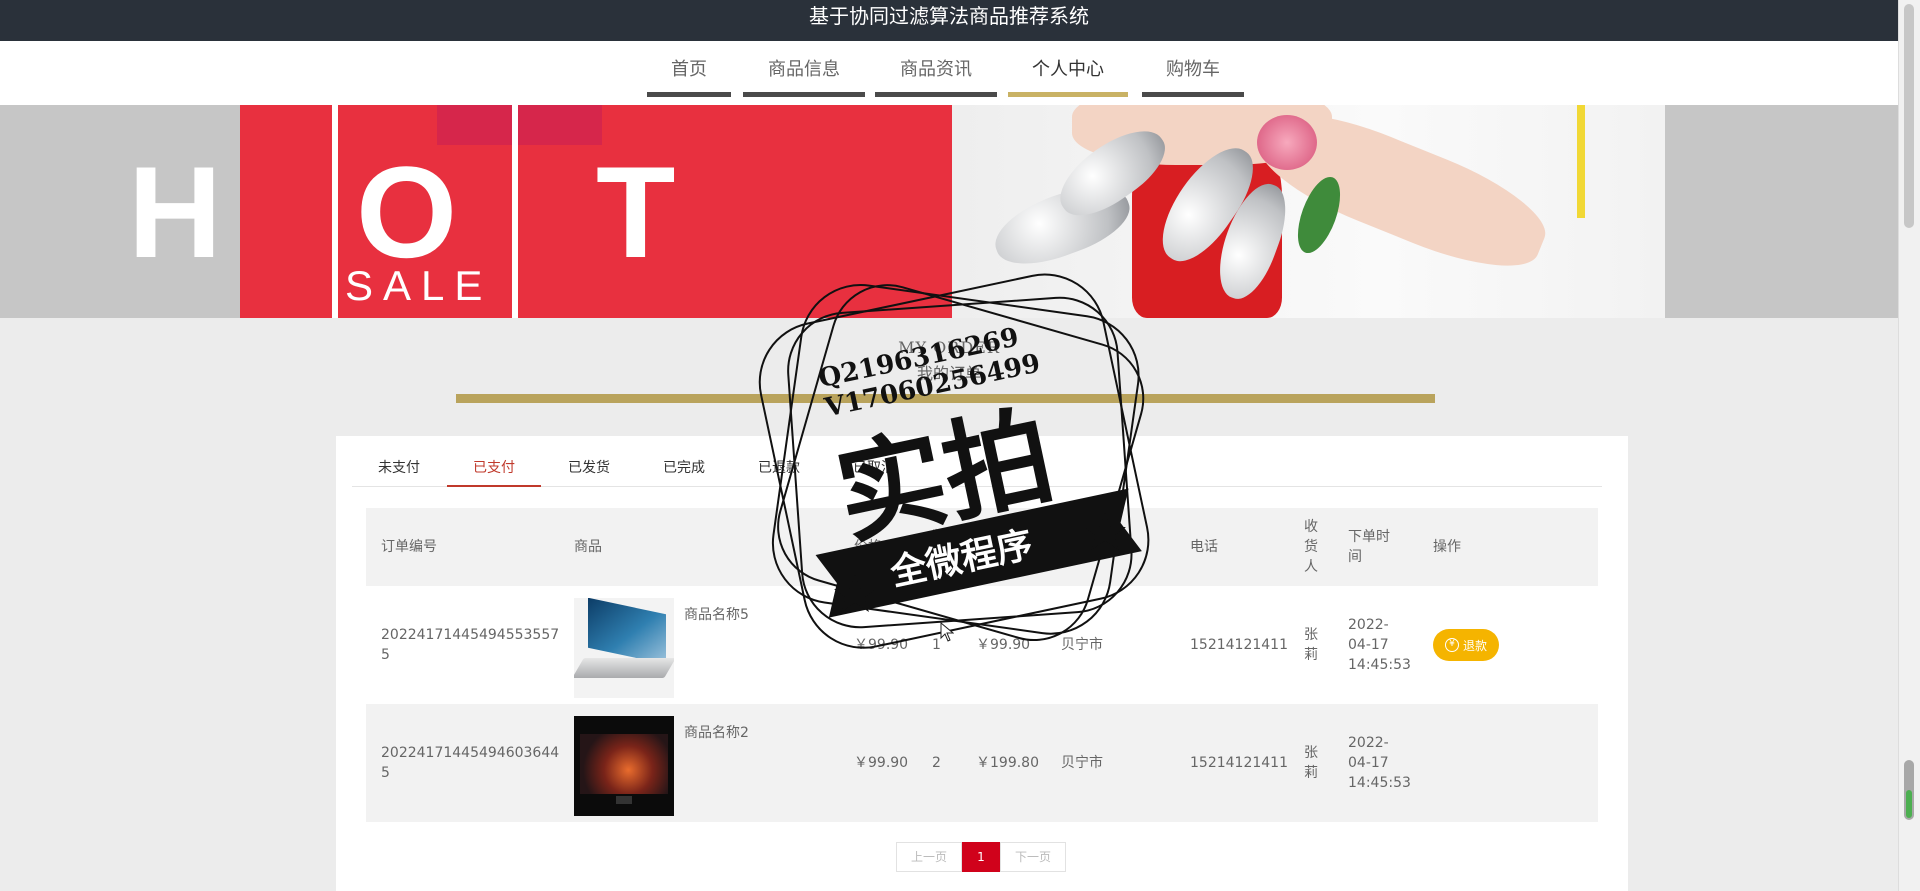 The height and width of the screenshot is (891, 1920). I want to click on main-nav: 首页 商品信息 商品资讯 个人中心 购物车, so click(949, 73).